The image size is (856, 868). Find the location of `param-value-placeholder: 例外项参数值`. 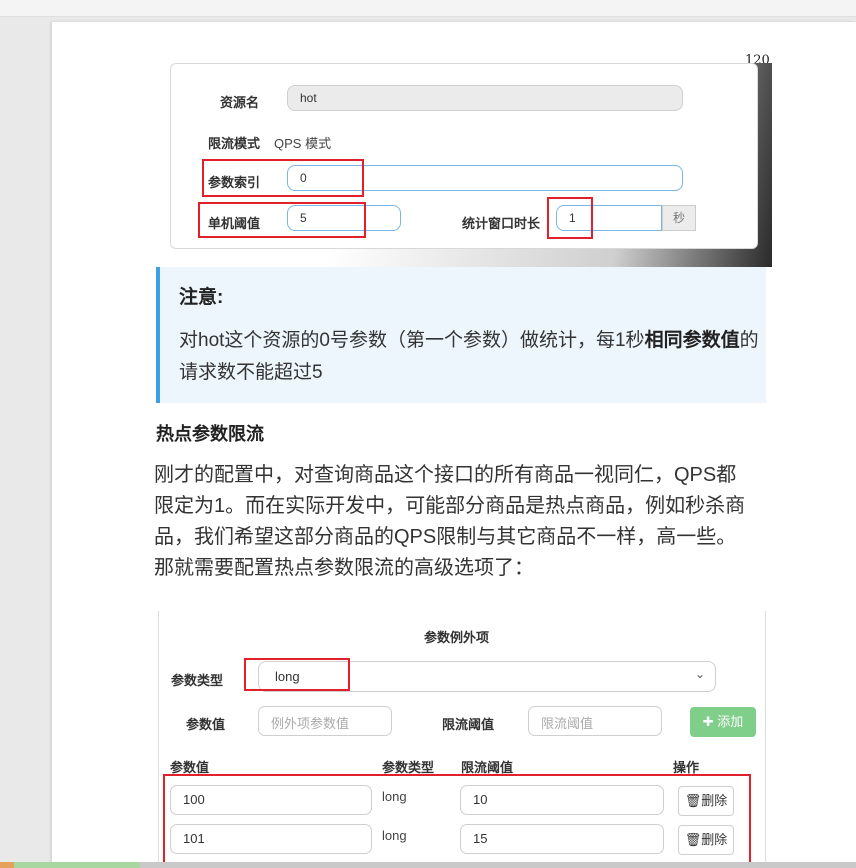

param-value-placeholder: 例外项参数值 is located at coordinates (310, 723).